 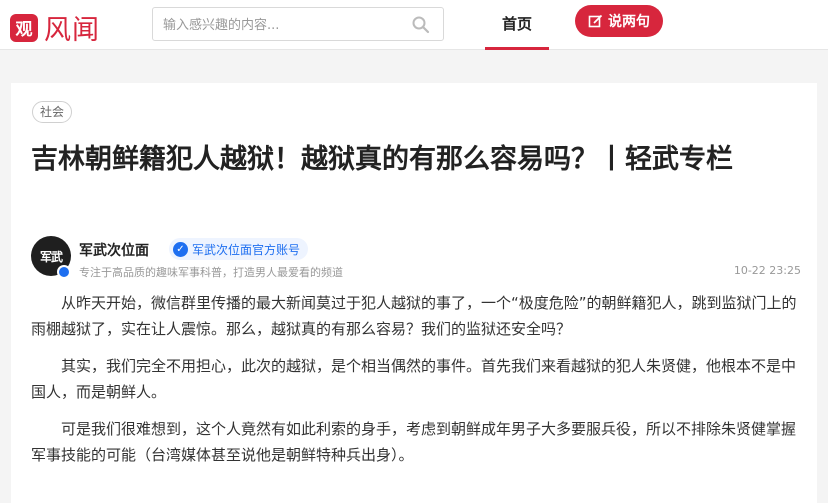 What do you see at coordinates (114, 250) in the screenshot?
I see `author-name: 军武次位面` at bounding box center [114, 250].